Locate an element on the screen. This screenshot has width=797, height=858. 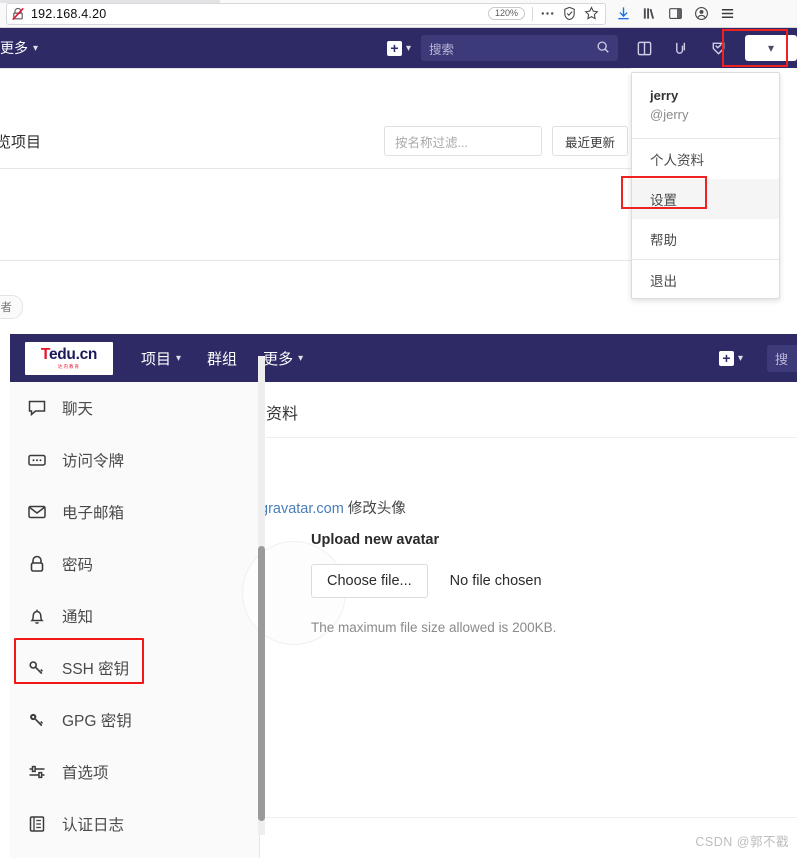
sidebar-item-preferences: 首选项 is located at coordinates (134, 772).